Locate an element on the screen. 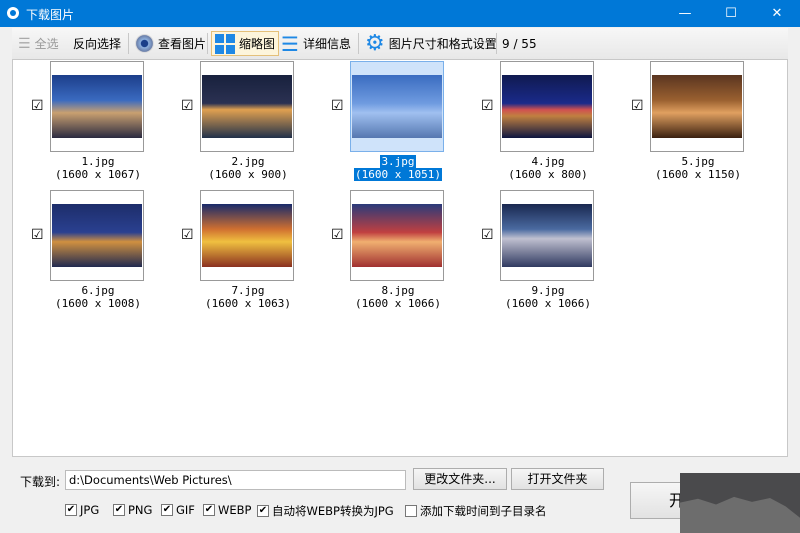  image-dimensions: (1600 x 1051) is located at coordinates (398, 174).